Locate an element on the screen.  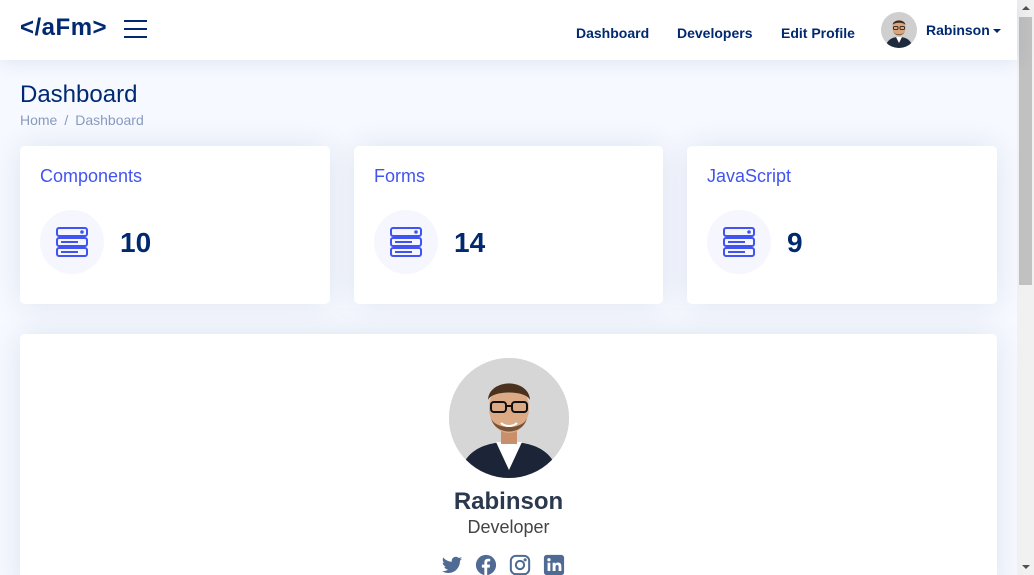
scroll-down-arrow is located at coordinates (1025, 566).